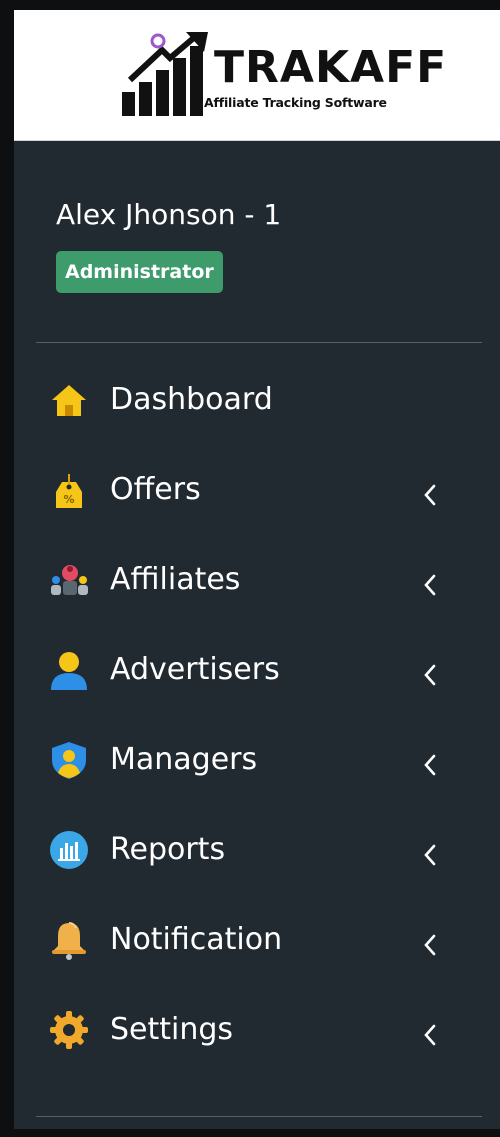  What do you see at coordinates (69, 760) in the screenshot?
I see `shield-user-icon` at bounding box center [69, 760].